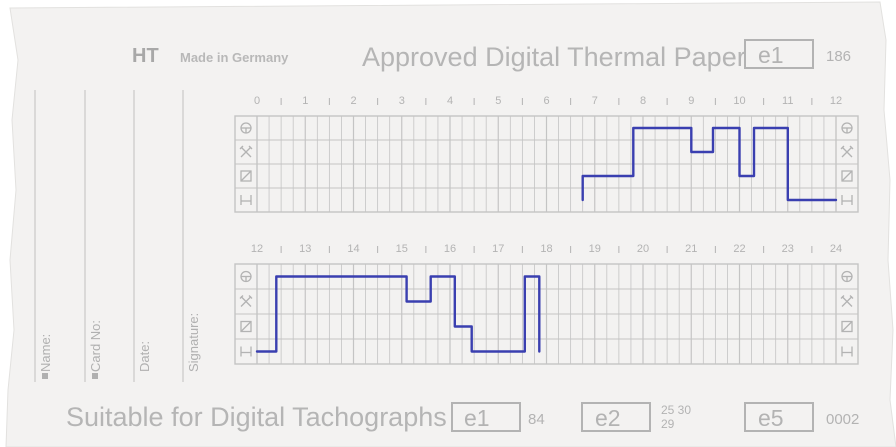 The image size is (896, 447). I want to click on footer-number-1: 84, so click(536, 419).